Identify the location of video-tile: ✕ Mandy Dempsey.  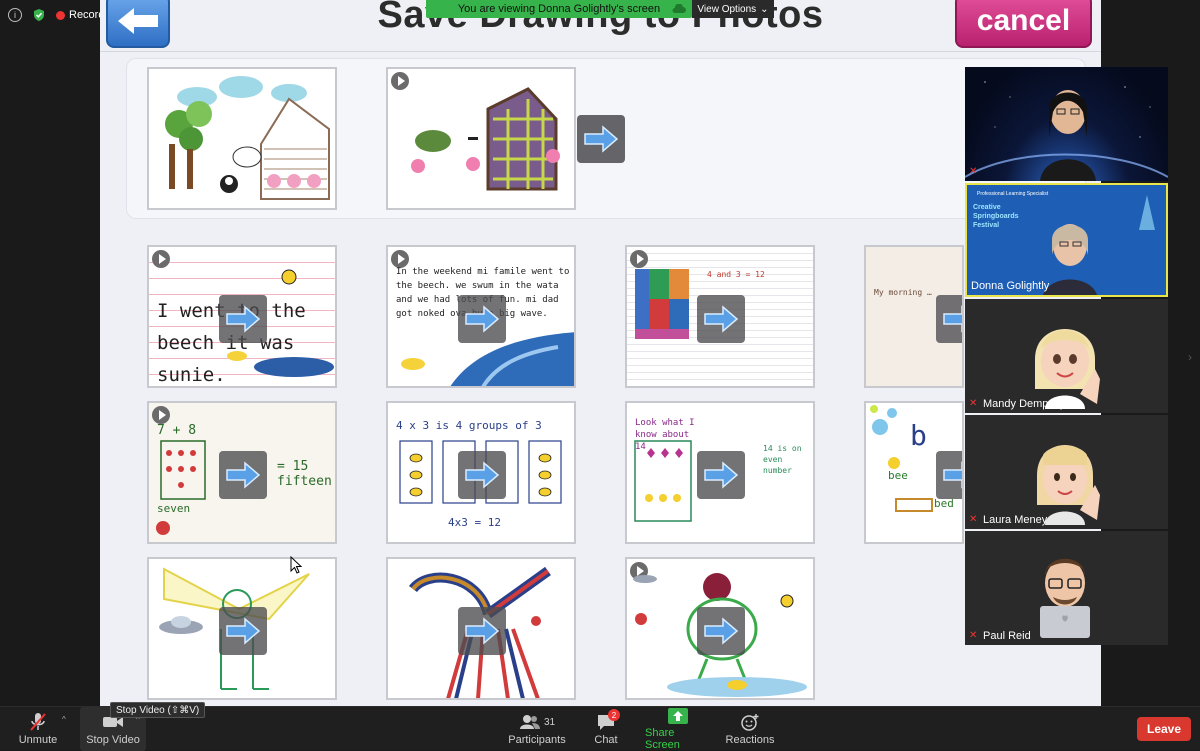
(1066, 356).